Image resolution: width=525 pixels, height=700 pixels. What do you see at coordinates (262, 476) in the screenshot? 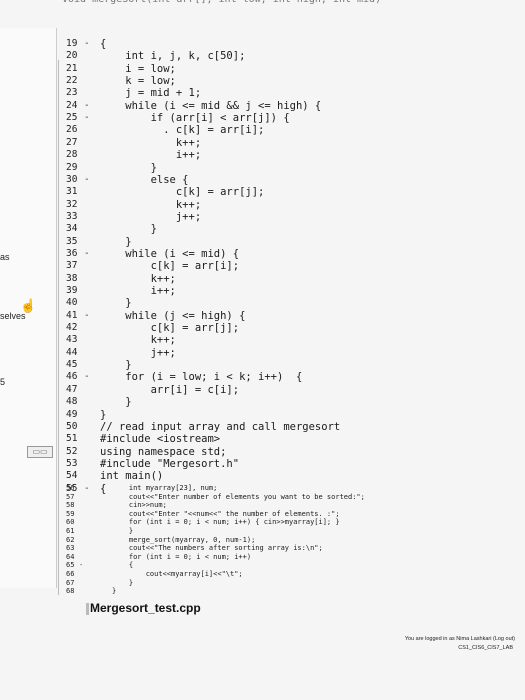
I see `code-line: 54 int main()` at bounding box center [262, 476].